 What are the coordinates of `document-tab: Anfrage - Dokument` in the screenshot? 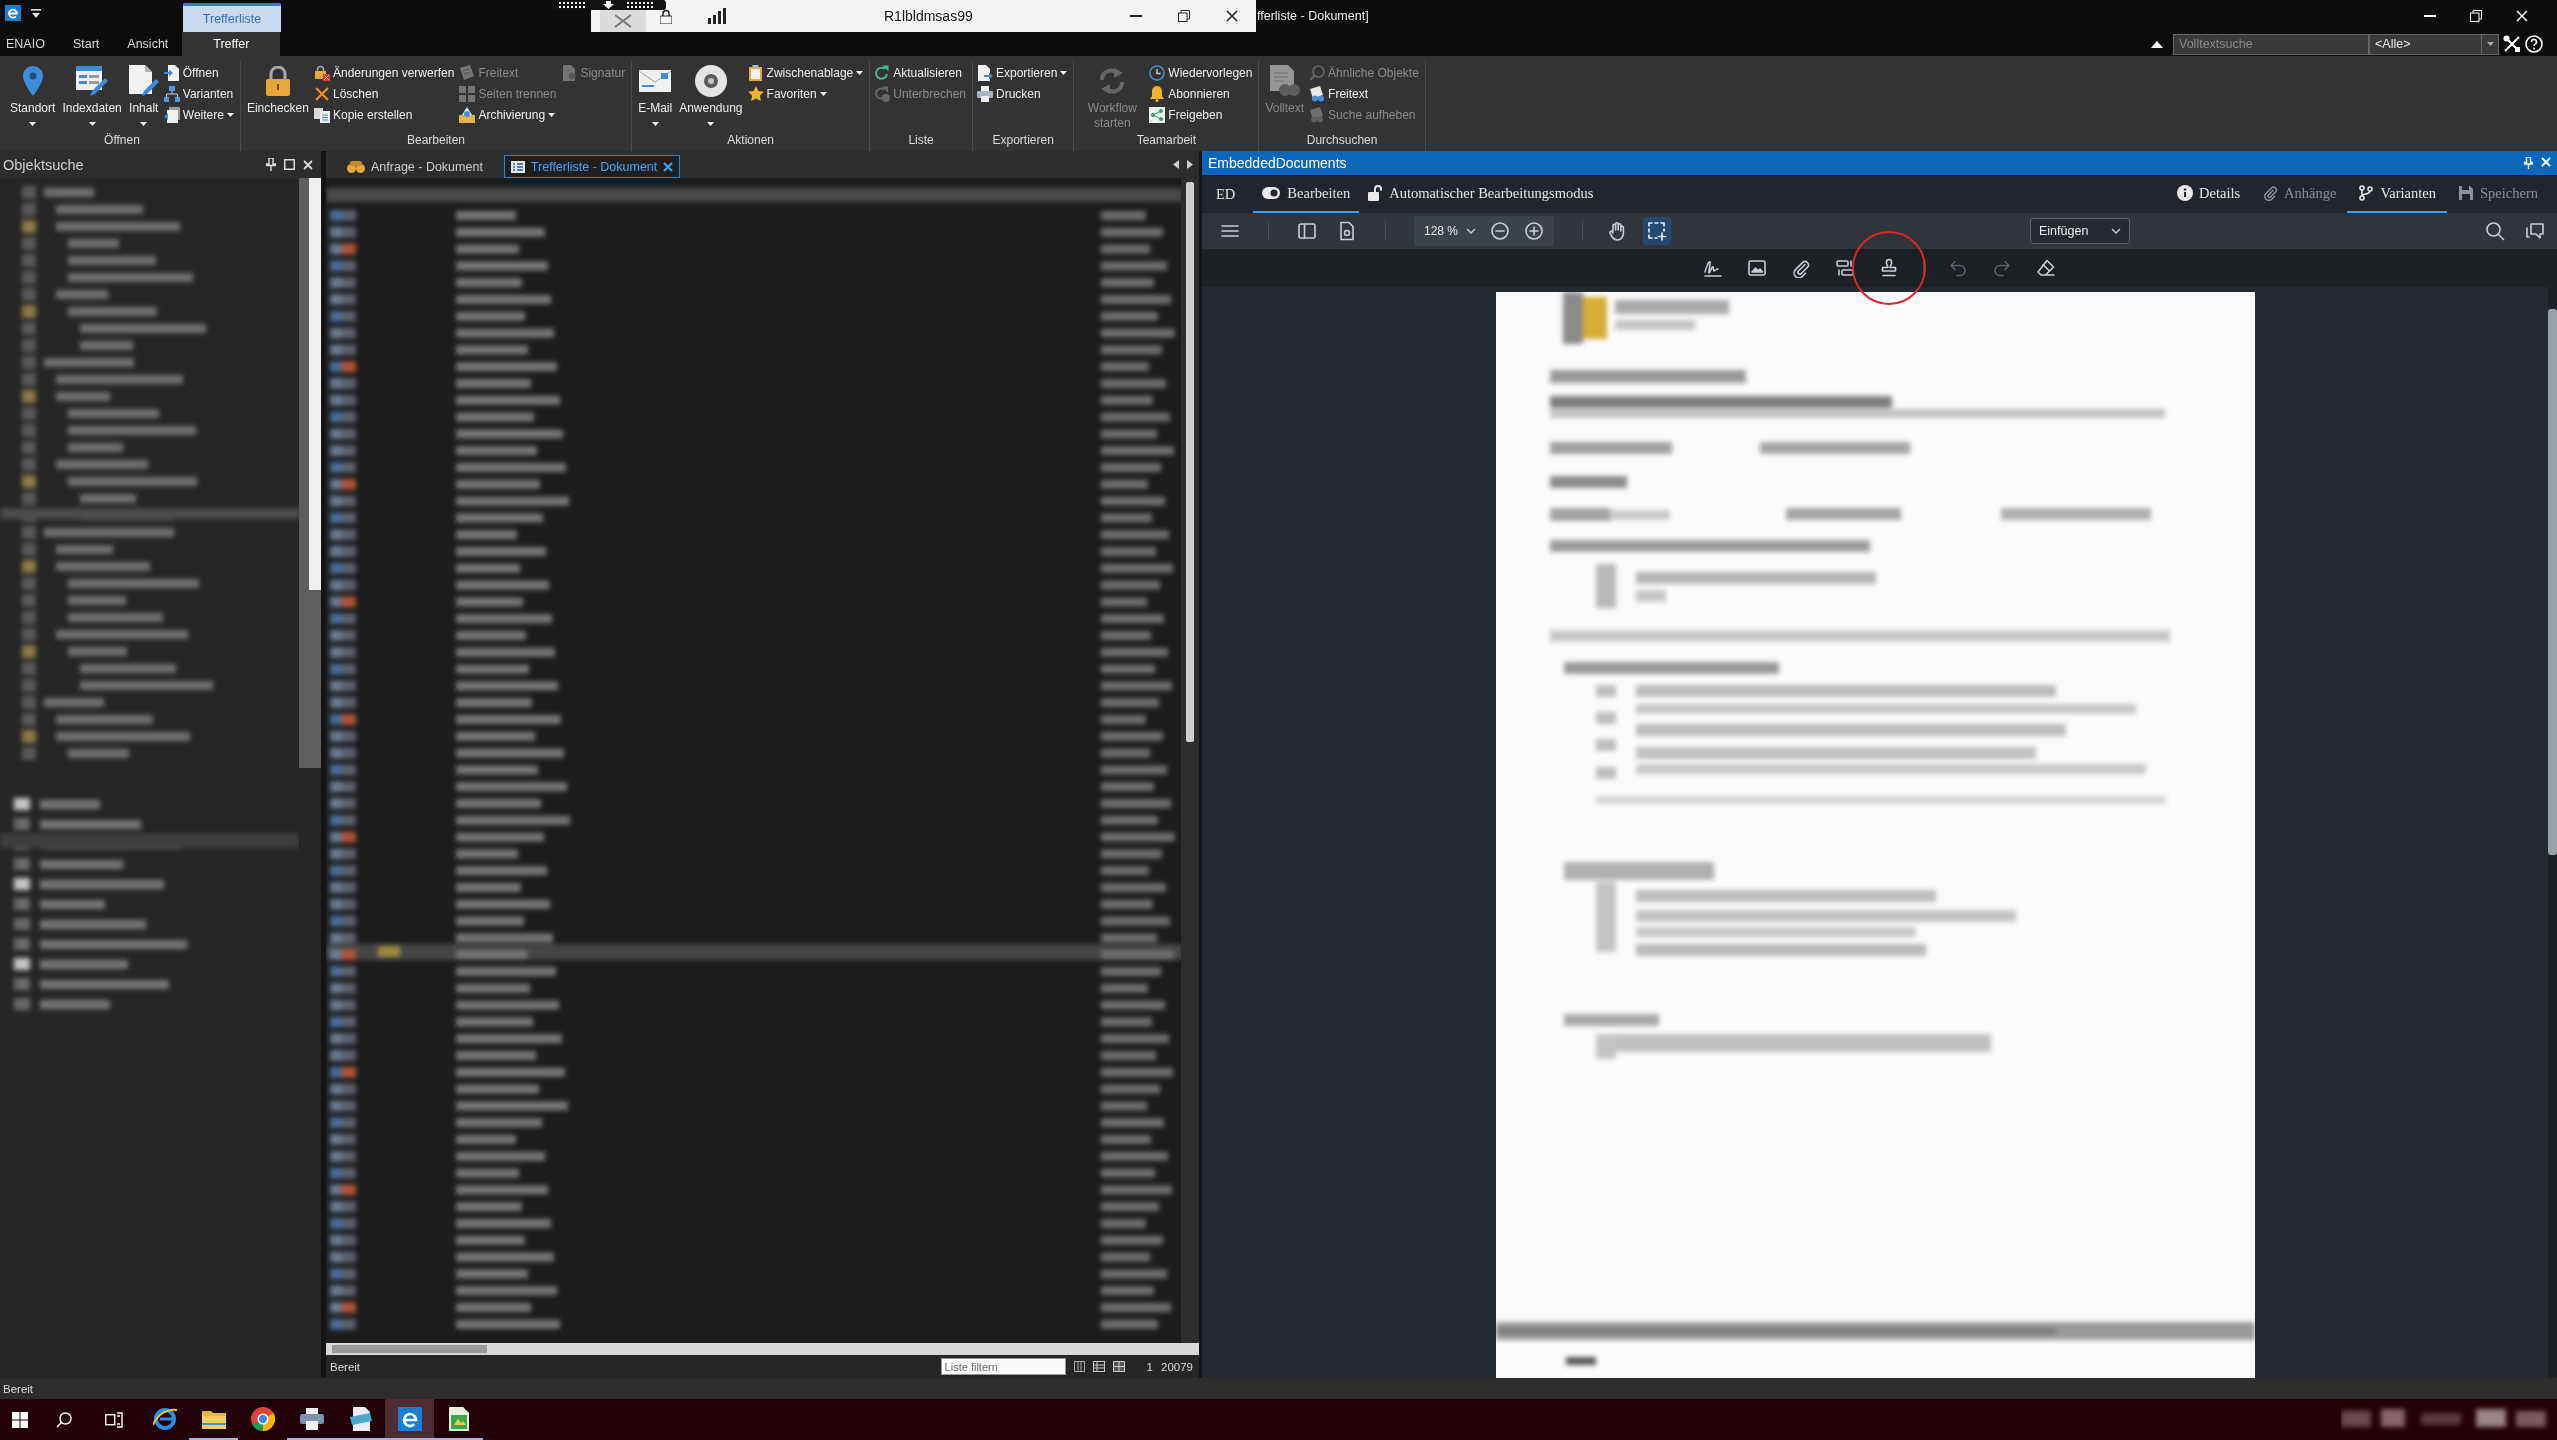 It's located at (415, 166).